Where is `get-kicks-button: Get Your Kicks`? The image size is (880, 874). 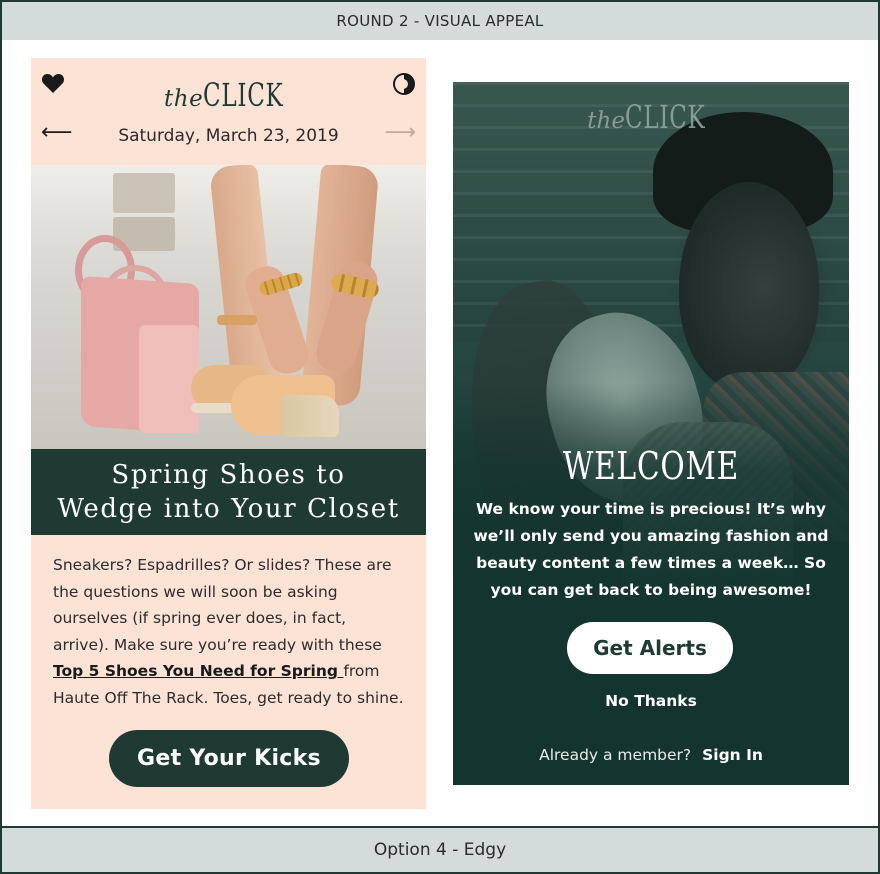
get-kicks-button: Get Your Kicks is located at coordinates (229, 758).